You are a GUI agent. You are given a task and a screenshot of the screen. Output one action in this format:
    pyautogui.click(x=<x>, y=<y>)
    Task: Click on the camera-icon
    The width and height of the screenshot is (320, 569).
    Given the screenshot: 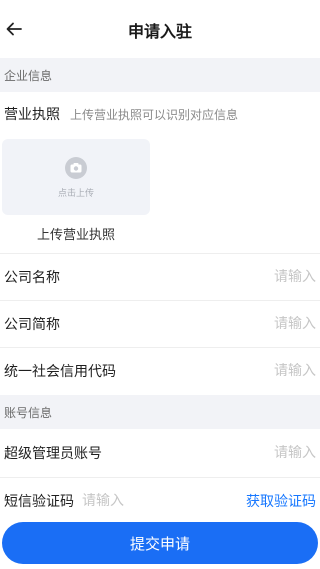 What is the action you would take?
    pyautogui.click(x=76, y=168)
    